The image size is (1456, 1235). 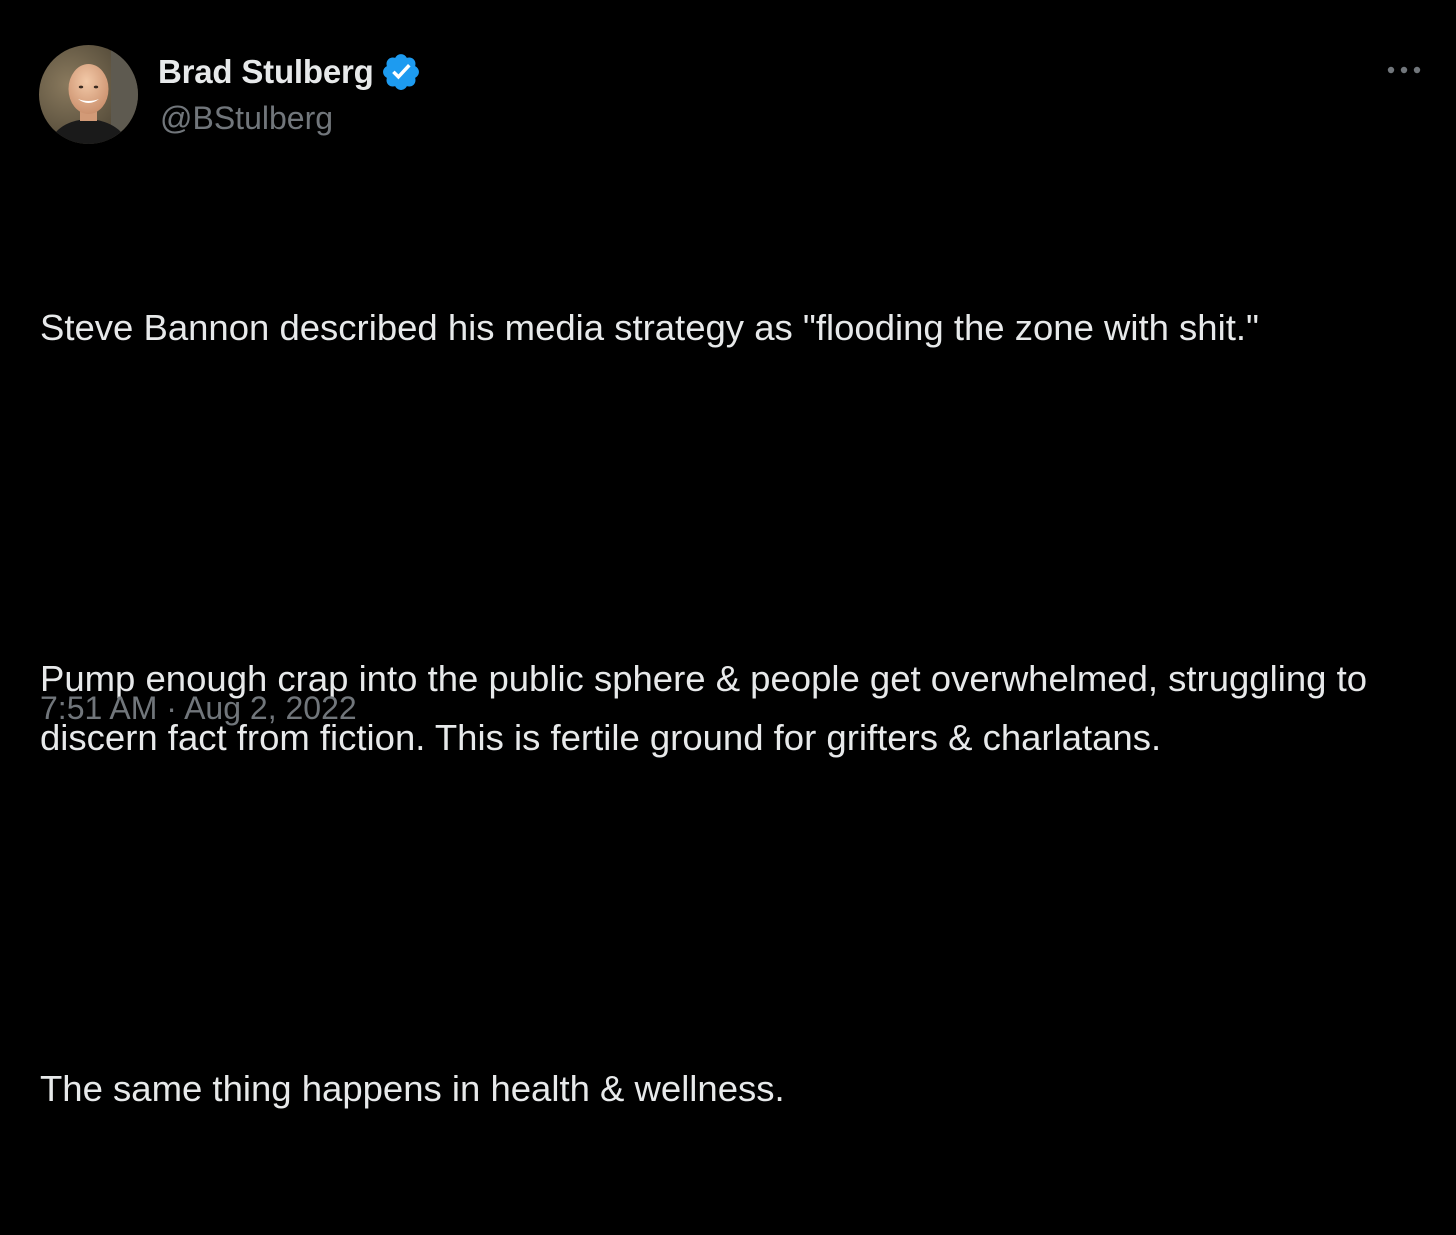 I want to click on tweet-timestamp: 7:51 AM · Aug 2, 2022, so click(x=198, y=708).